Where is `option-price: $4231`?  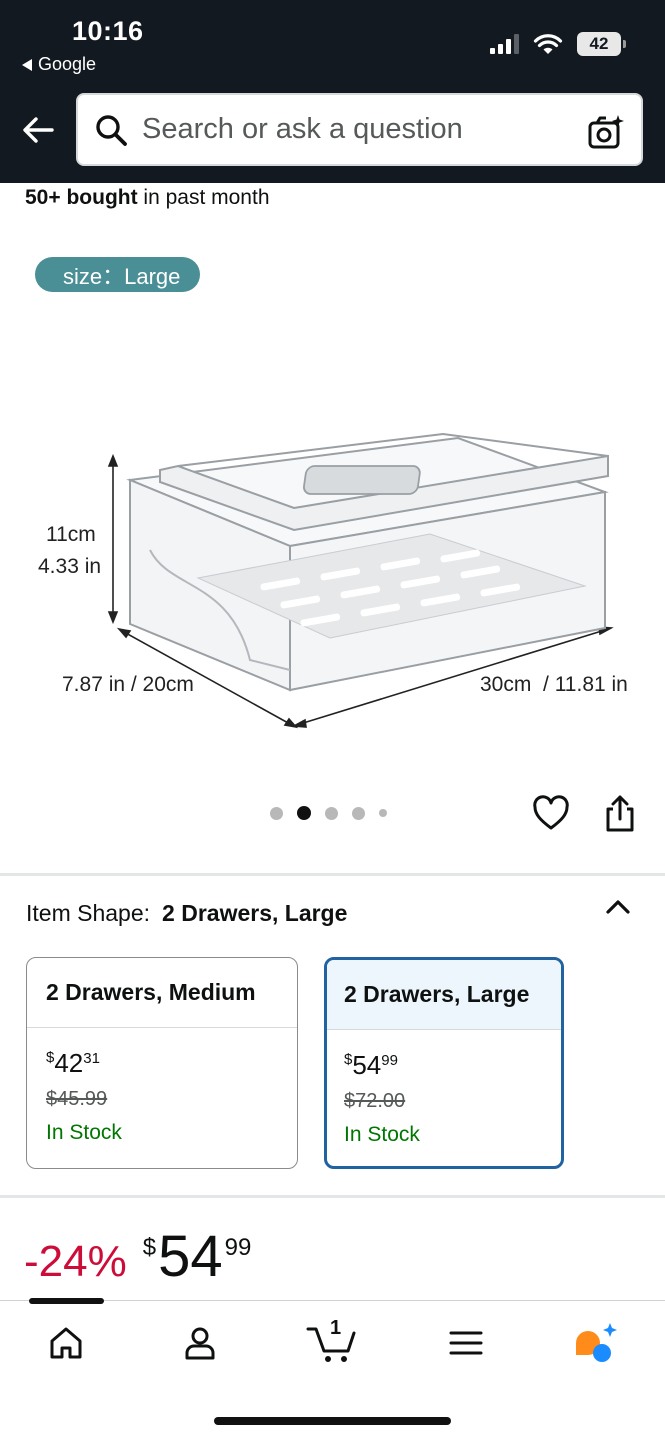 option-price: $4231 is located at coordinates (171, 1063).